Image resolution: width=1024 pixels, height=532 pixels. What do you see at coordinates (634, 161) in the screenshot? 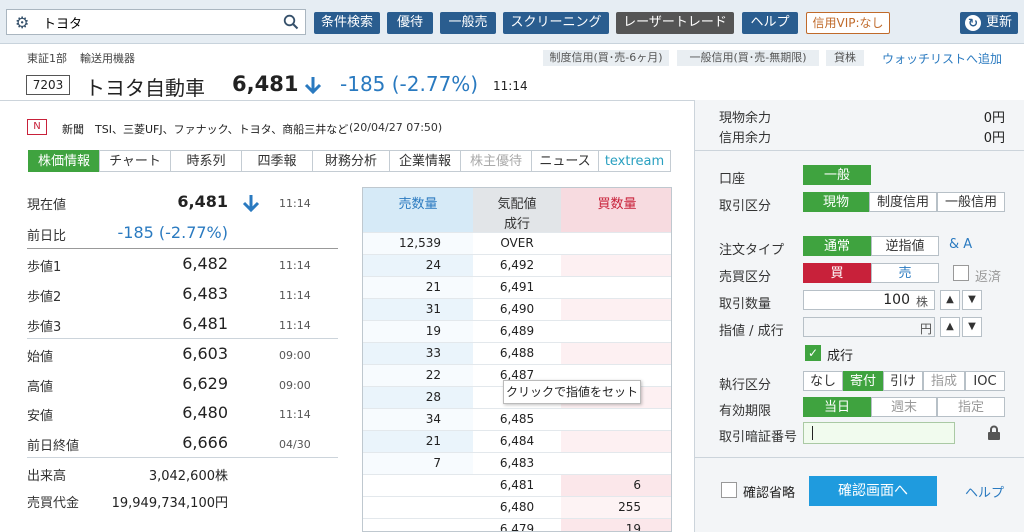
I see `tab-textream: textream` at bounding box center [634, 161].